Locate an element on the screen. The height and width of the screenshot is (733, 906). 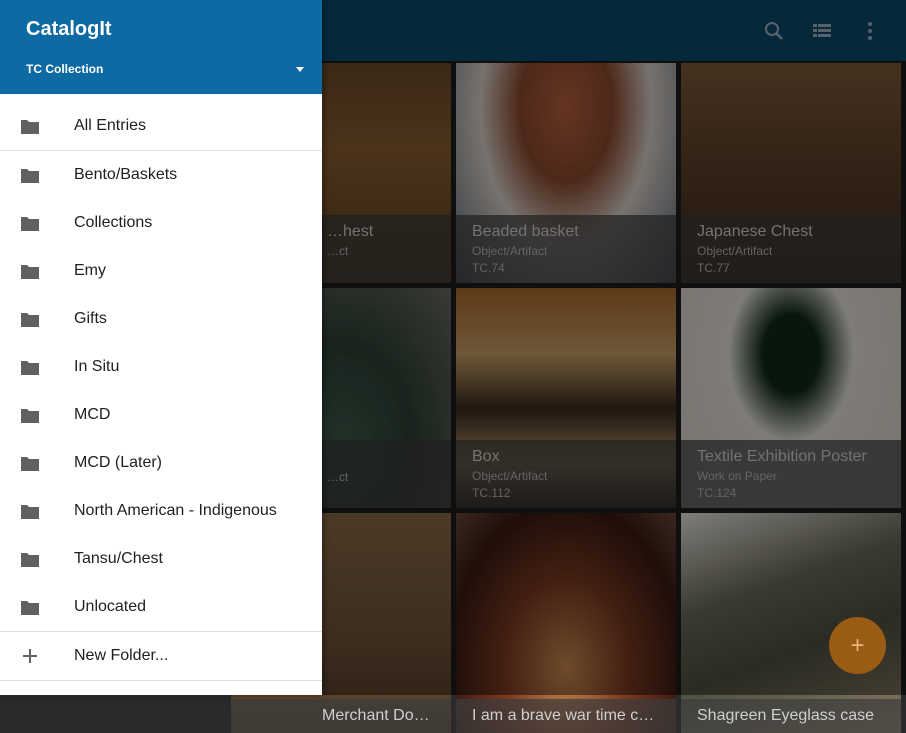
drawer-item-folder: In Situ is located at coordinates (161, 367).